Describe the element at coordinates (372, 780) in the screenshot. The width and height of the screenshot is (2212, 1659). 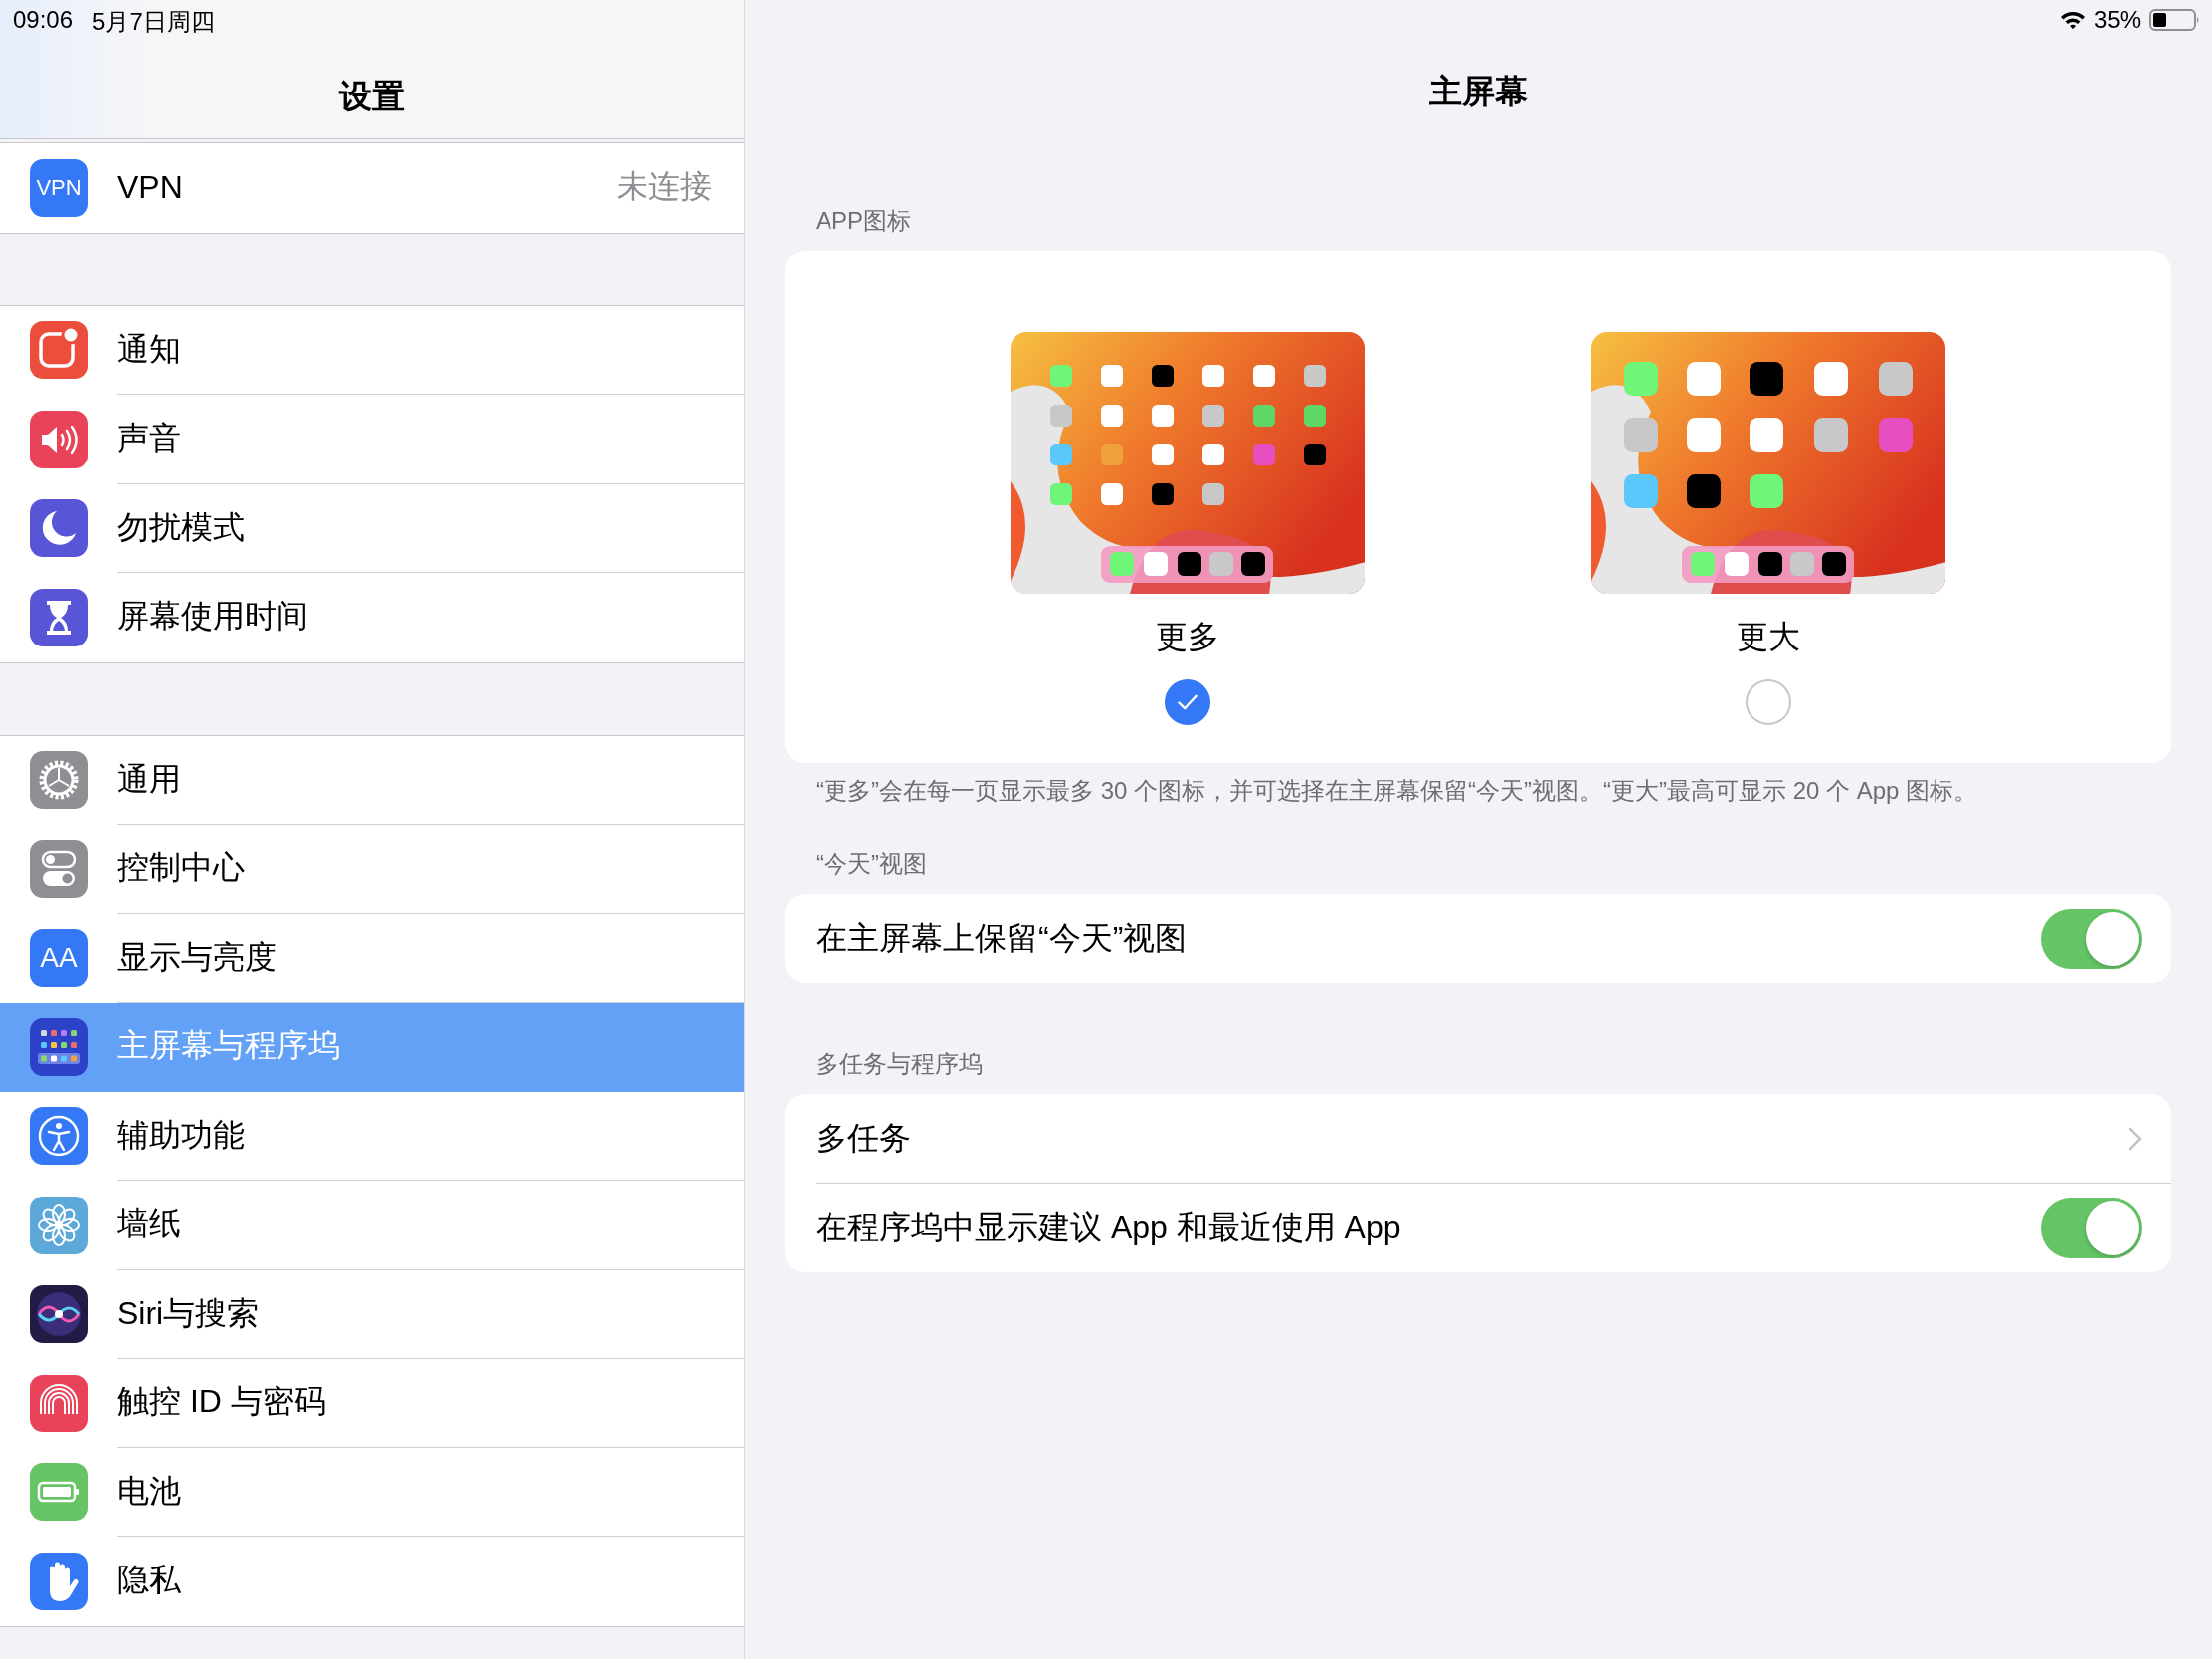
I see `sidebar-item: 通用` at that location.